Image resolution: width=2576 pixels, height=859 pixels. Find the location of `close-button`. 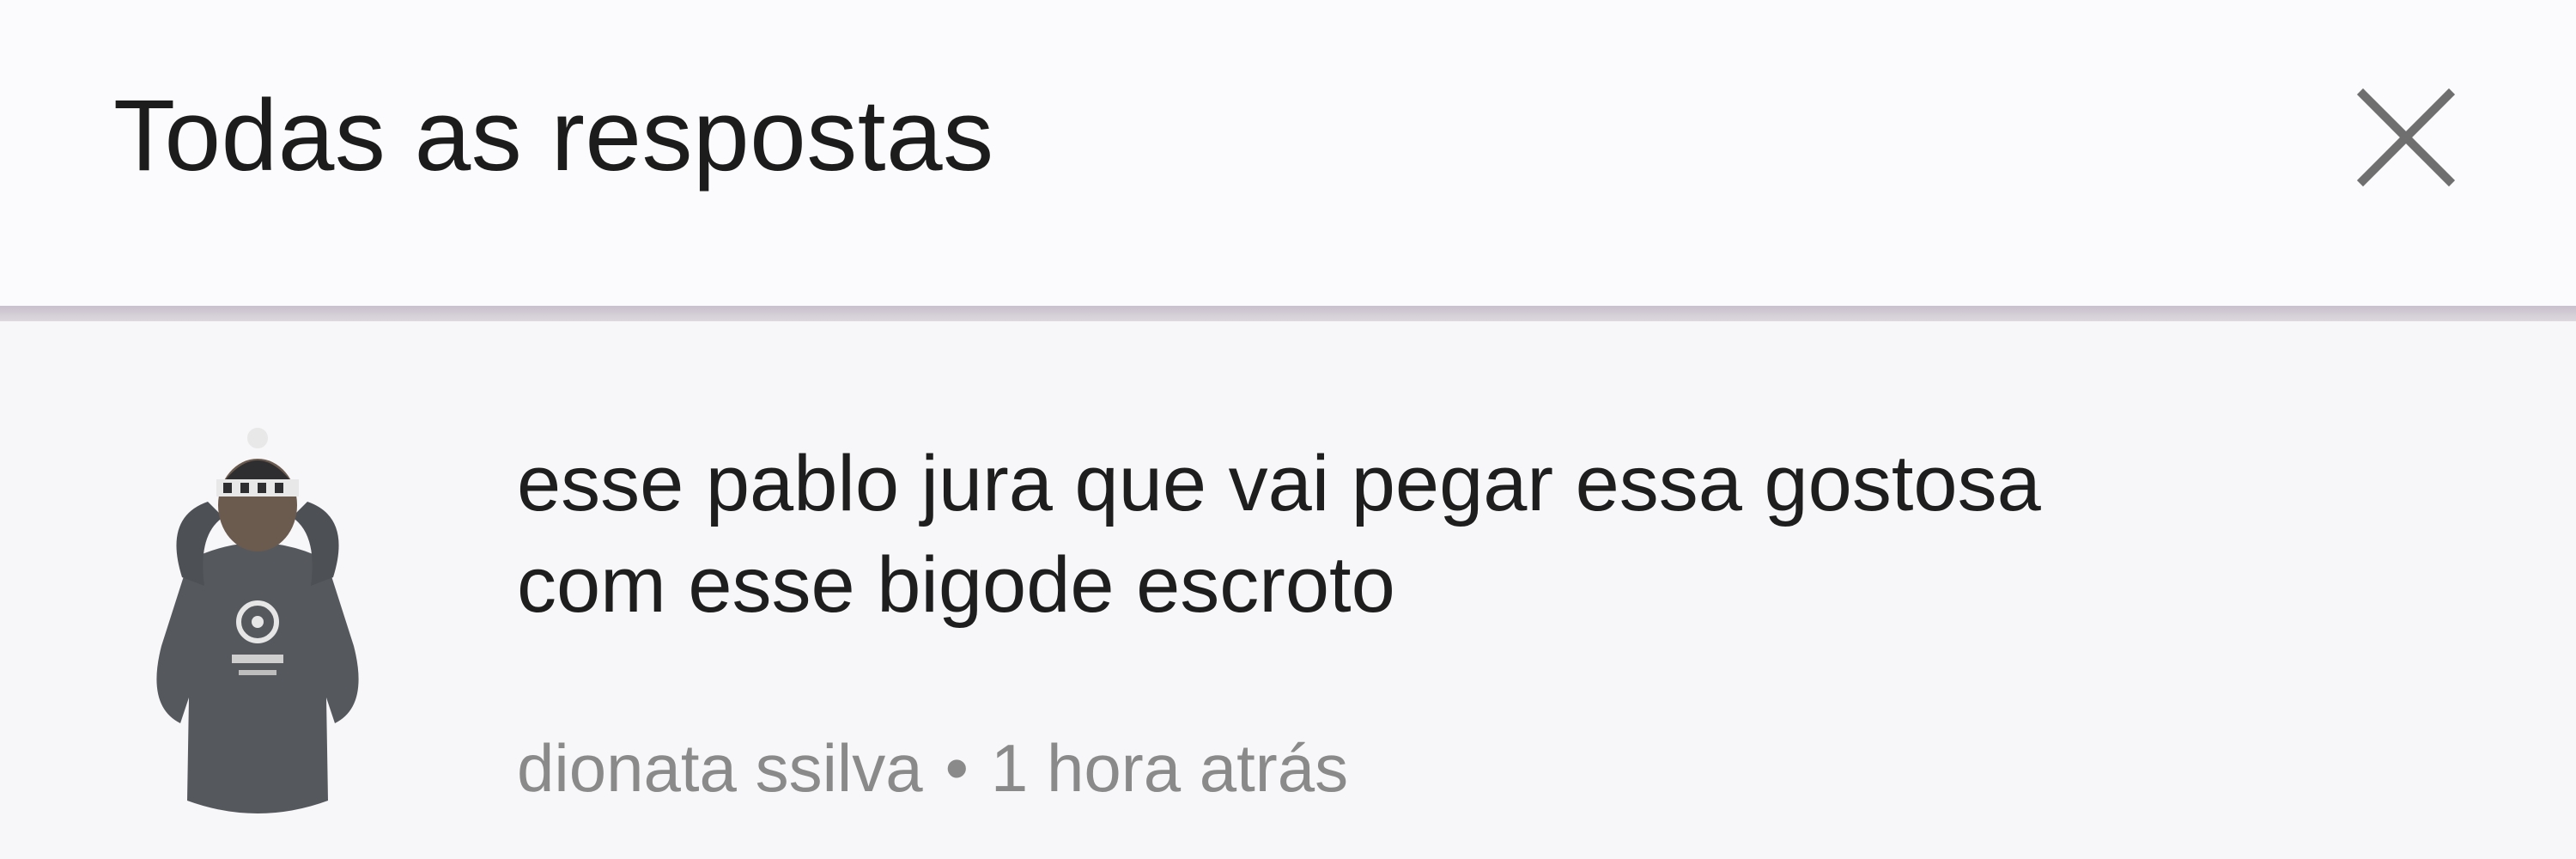

close-button is located at coordinates (2406, 137).